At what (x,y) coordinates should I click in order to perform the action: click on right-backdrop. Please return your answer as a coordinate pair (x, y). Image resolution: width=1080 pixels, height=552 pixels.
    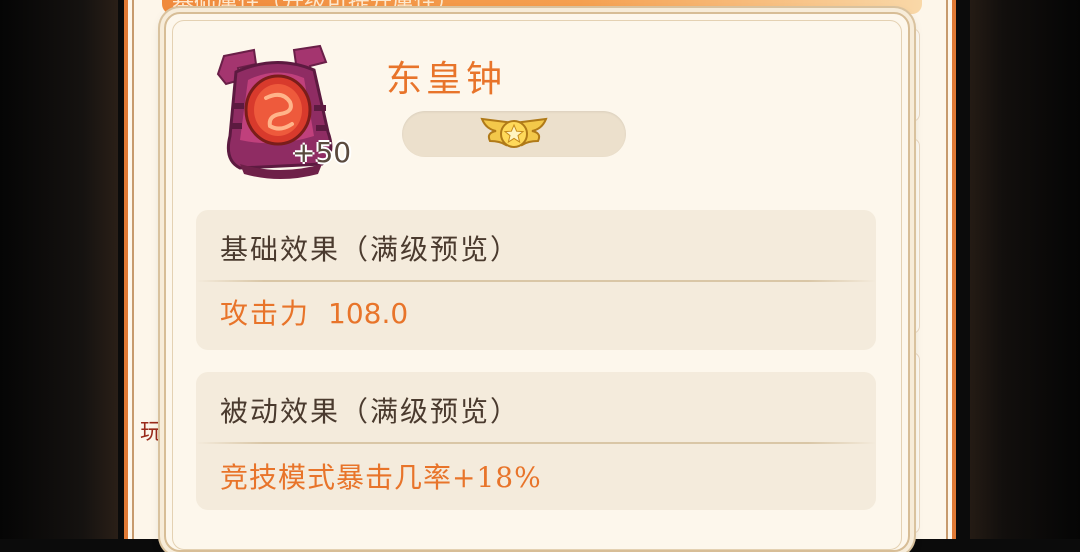
    Looking at the image, I should click on (1025, 269).